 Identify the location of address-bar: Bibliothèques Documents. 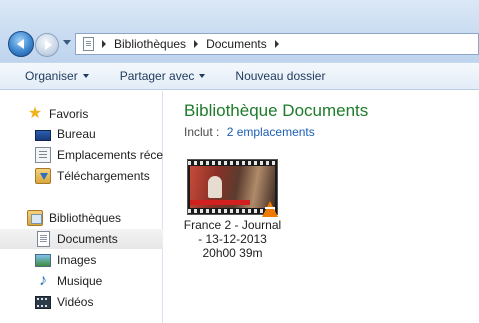
(277, 44).